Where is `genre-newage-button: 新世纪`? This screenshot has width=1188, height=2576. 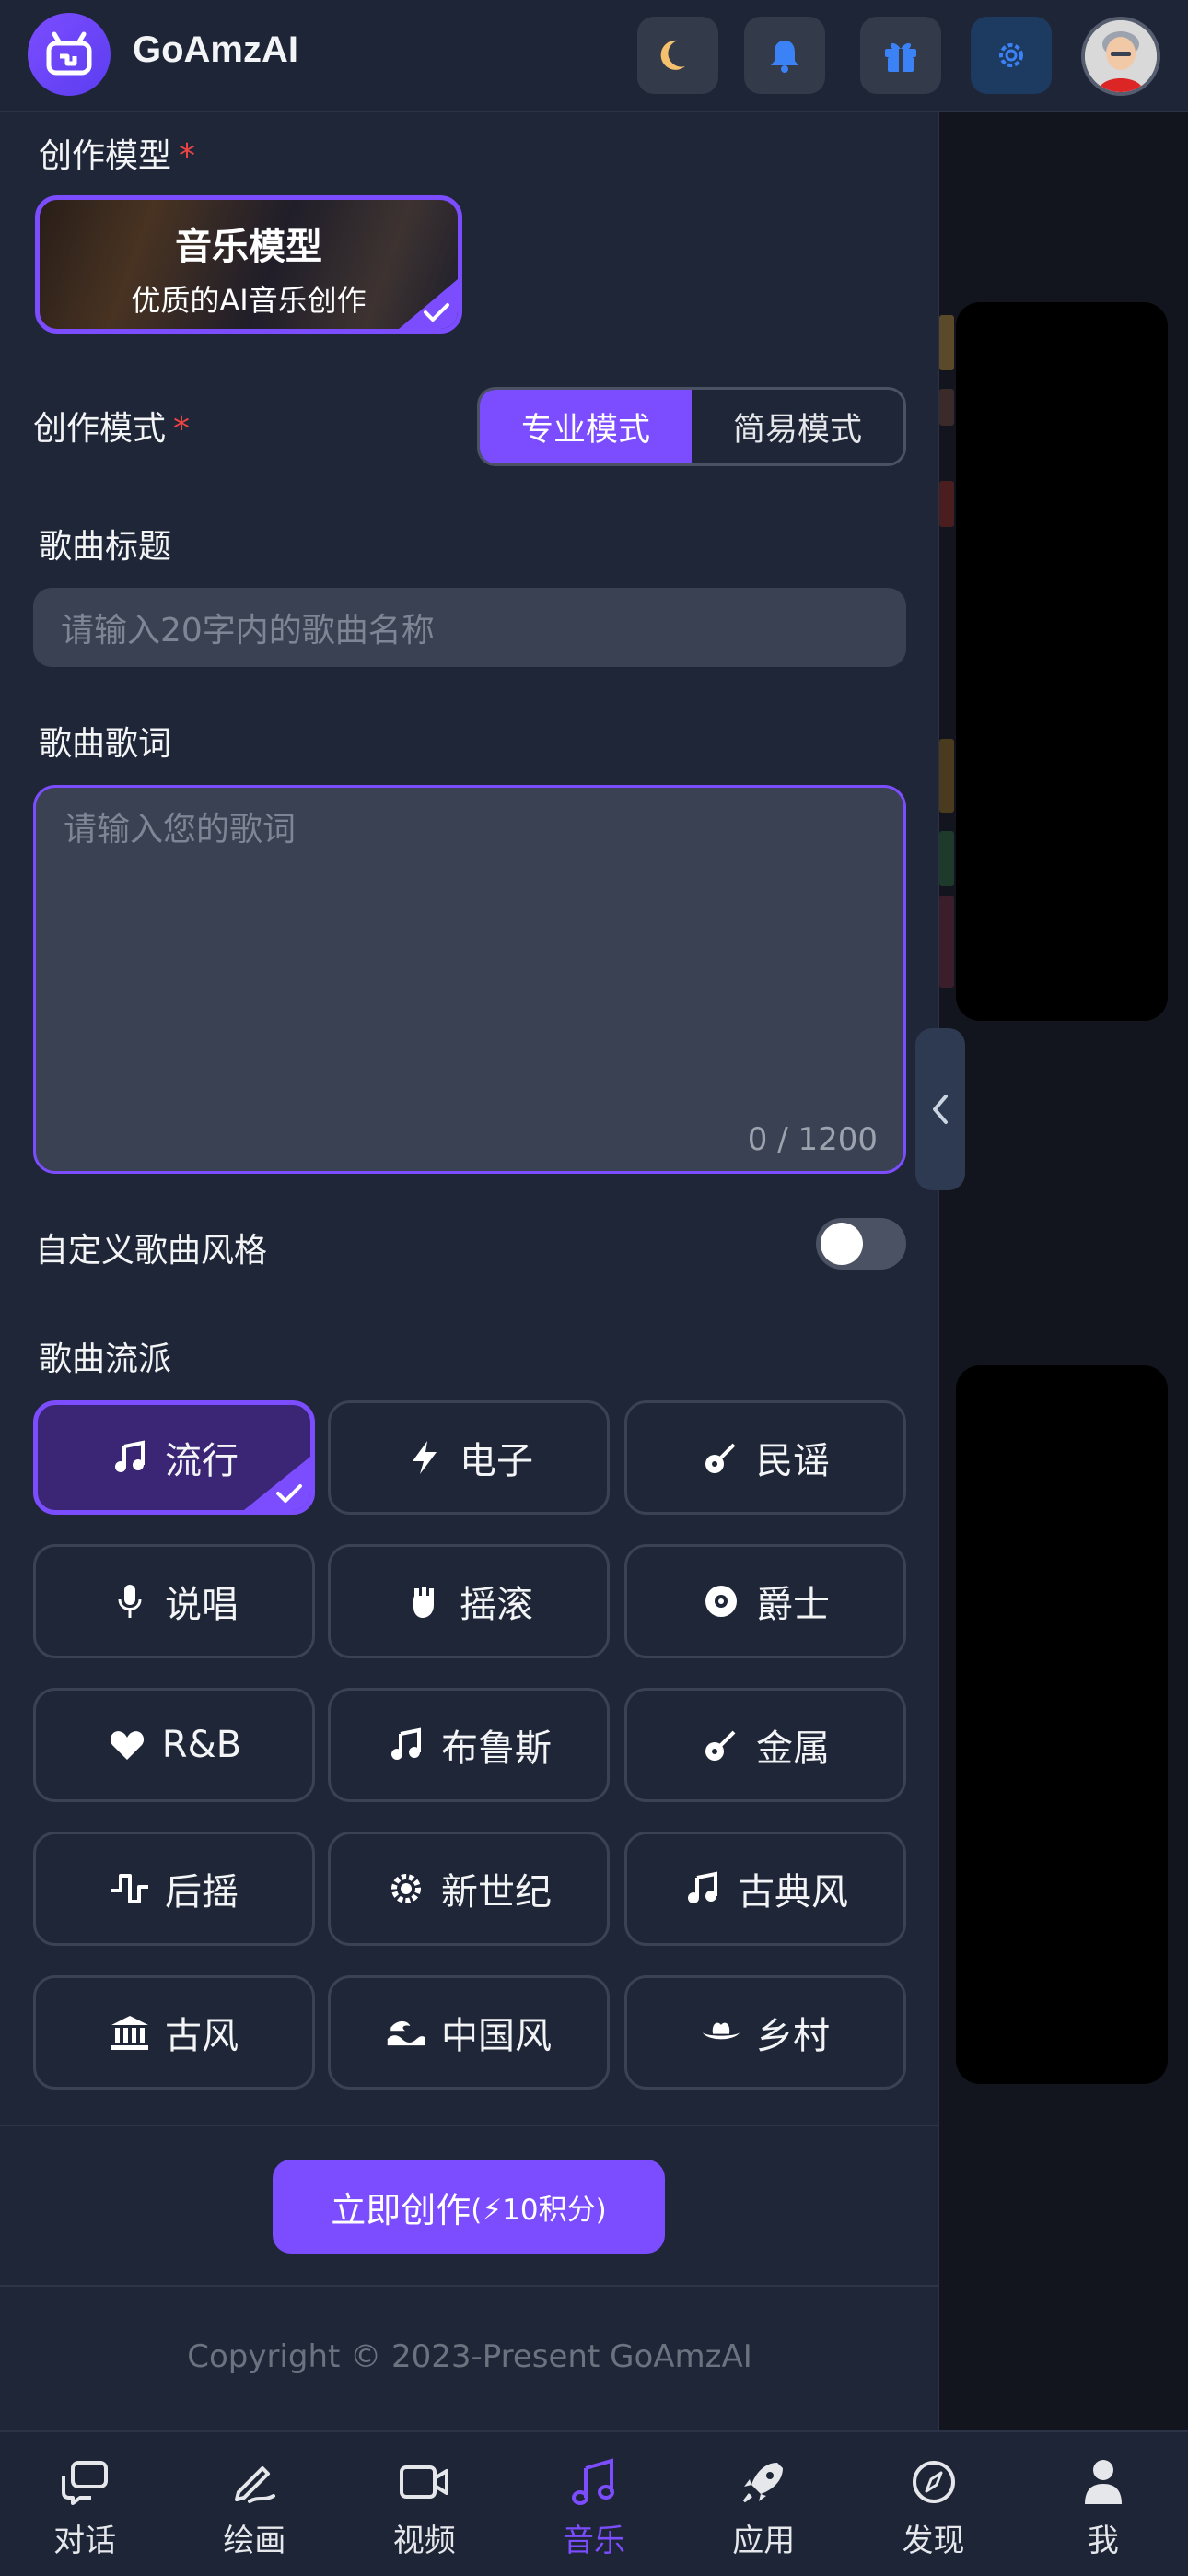 genre-newage-button: 新世纪 is located at coordinates (469, 1889).